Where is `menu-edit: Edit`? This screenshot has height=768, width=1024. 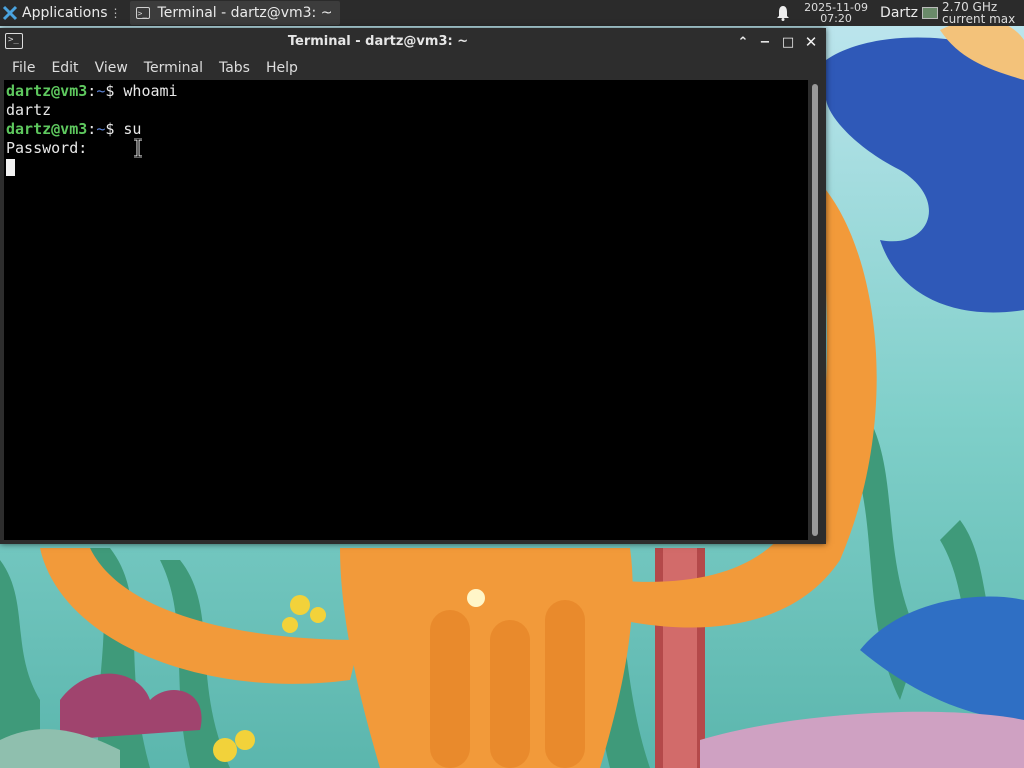 menu-edit: Edit is located at coordinates (64, 68).